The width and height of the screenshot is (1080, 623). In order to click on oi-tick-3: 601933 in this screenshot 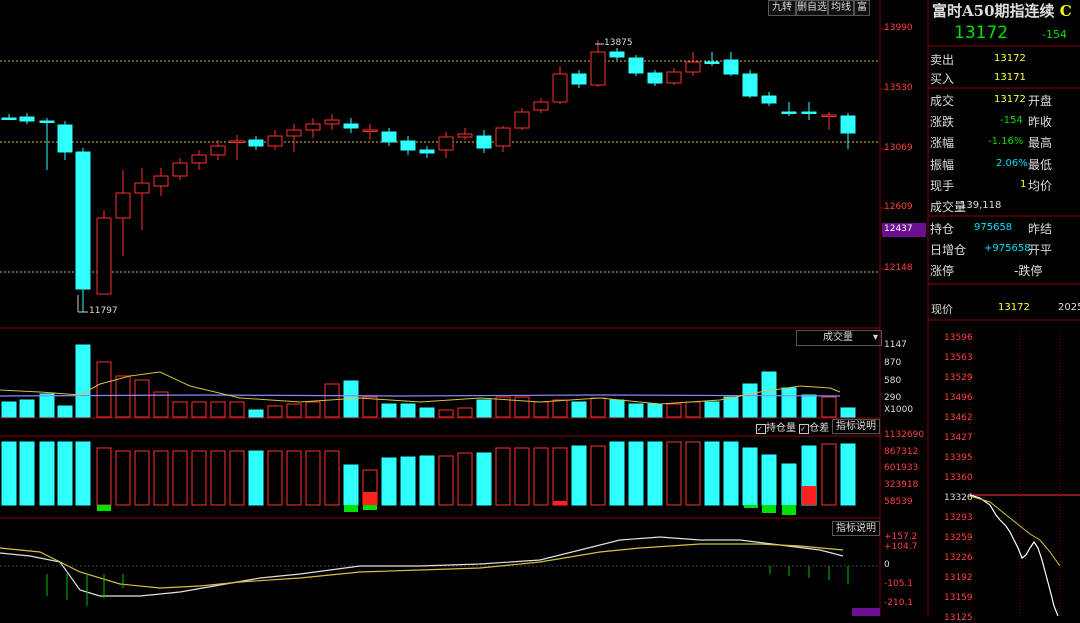, I will do `click(901, 468)`.